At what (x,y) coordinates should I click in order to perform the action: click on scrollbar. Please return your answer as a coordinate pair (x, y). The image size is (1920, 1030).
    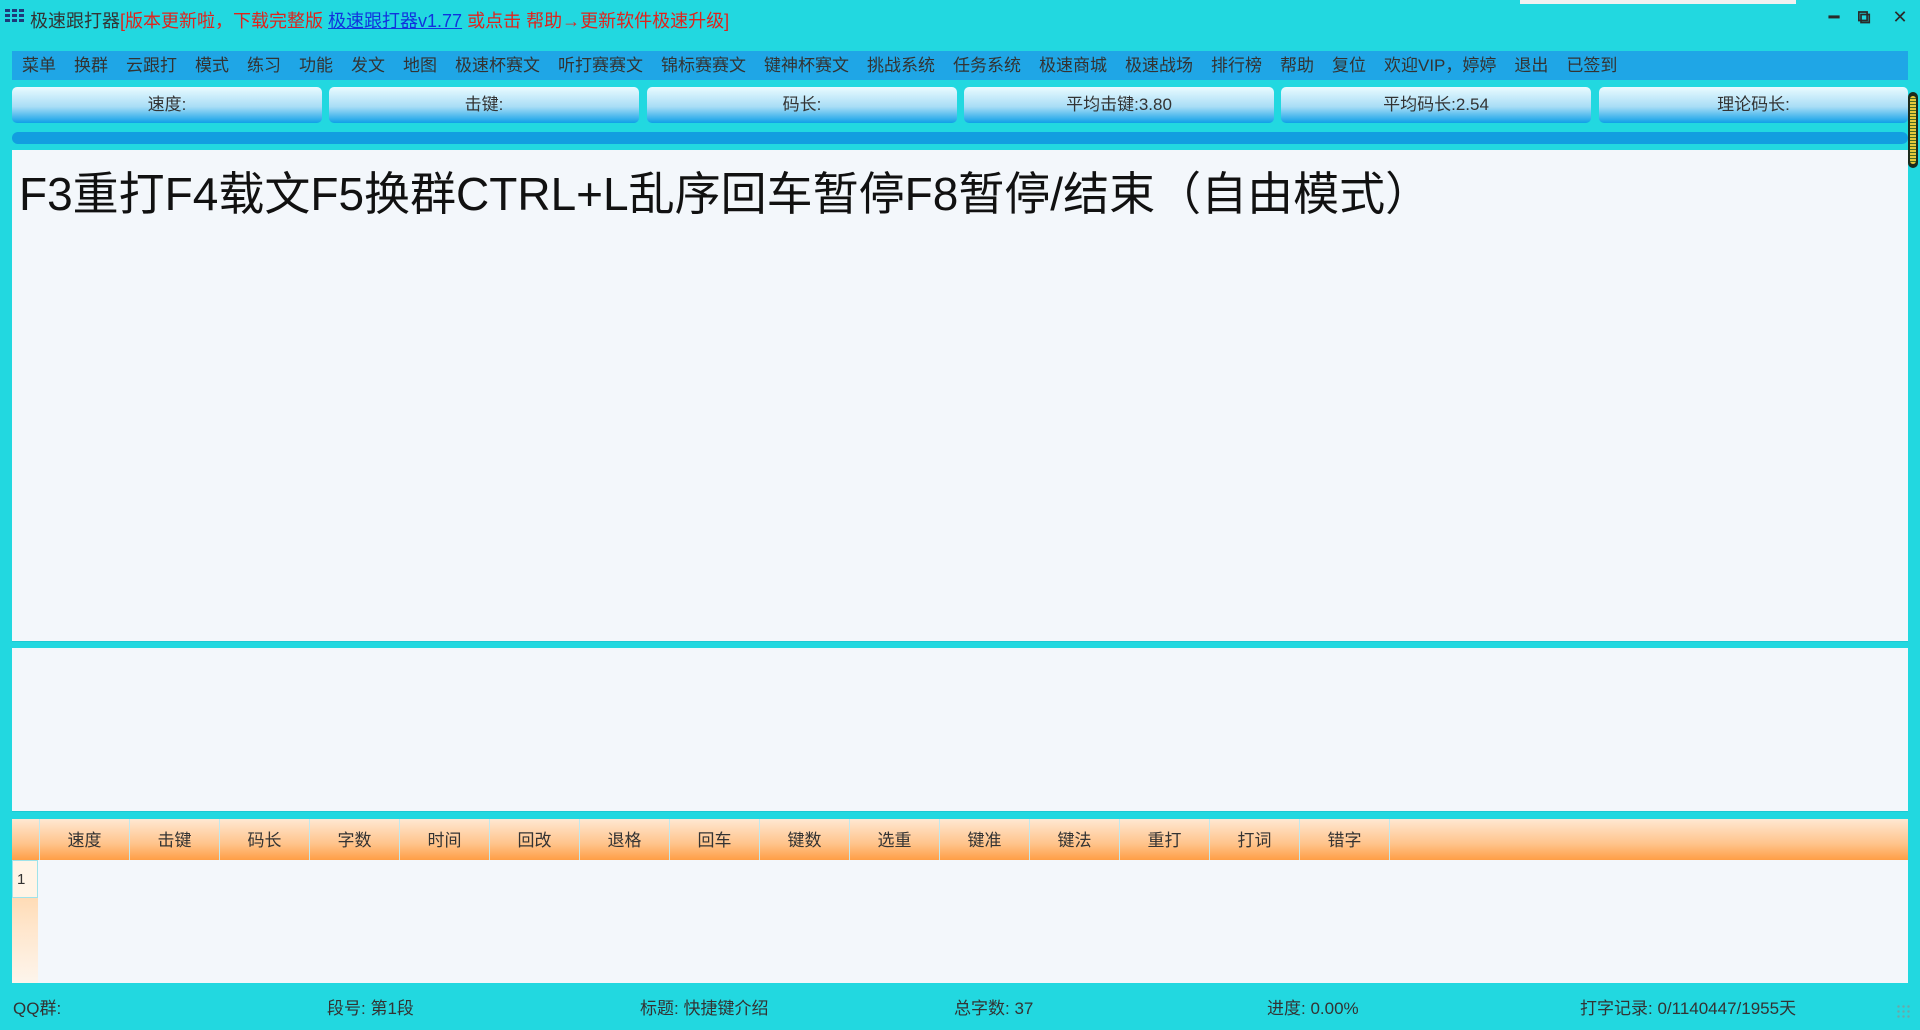
    Looking at the image, I should click on (1913, 130).